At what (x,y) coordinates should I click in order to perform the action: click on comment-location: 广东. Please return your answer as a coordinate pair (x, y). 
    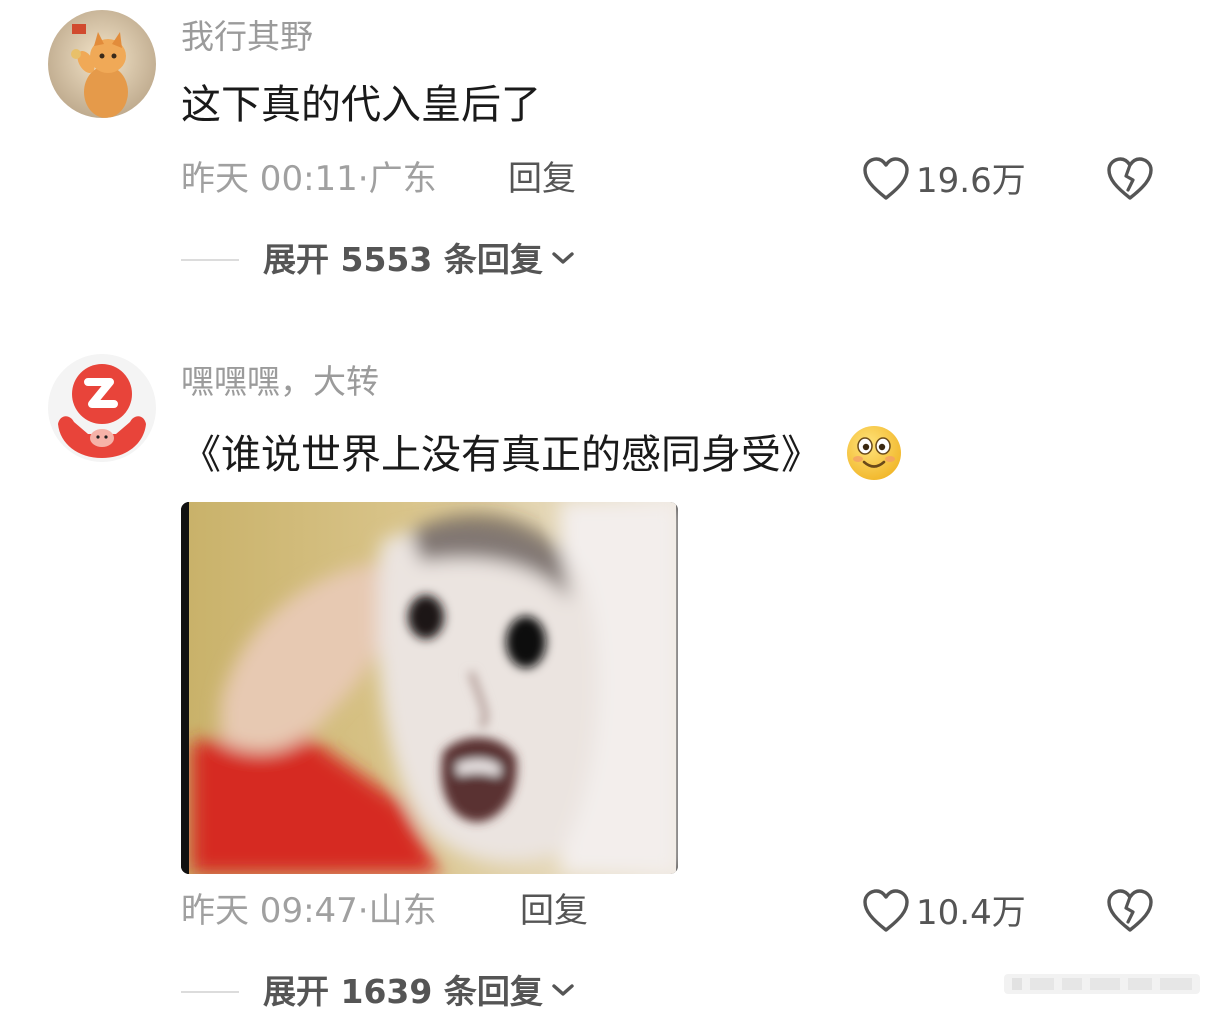
    Looking at the image, I should click on (402, 179).